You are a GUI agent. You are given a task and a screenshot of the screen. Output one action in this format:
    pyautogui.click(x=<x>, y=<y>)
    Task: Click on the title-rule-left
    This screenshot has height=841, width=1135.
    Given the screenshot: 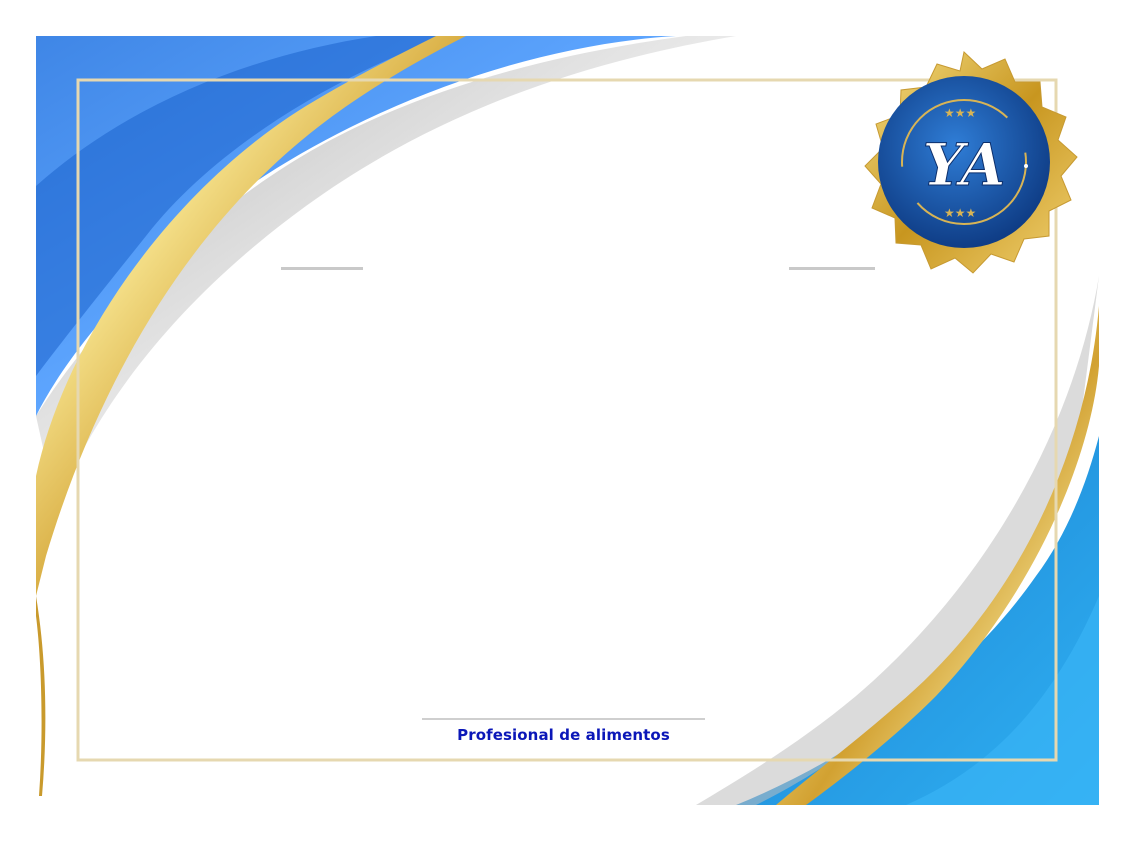 What is the action you would take?
    pyautogui.click(x=322, y=268)
    